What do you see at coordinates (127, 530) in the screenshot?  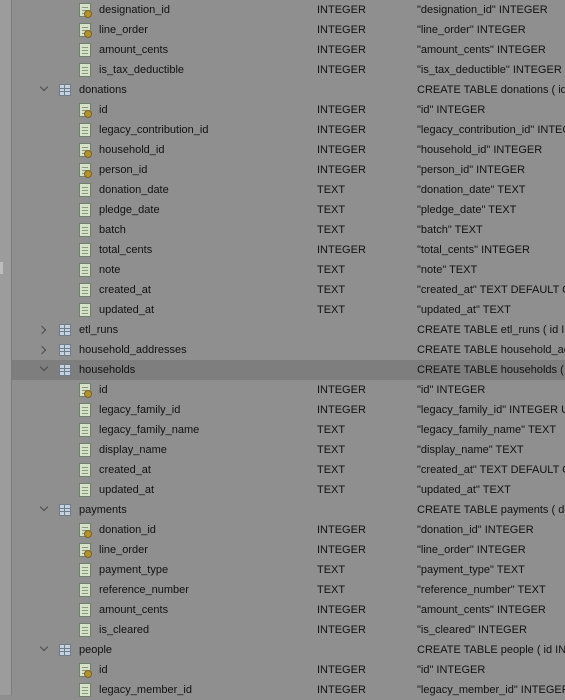 I see `column-name: donation_id` at bounding box center [127, 530].